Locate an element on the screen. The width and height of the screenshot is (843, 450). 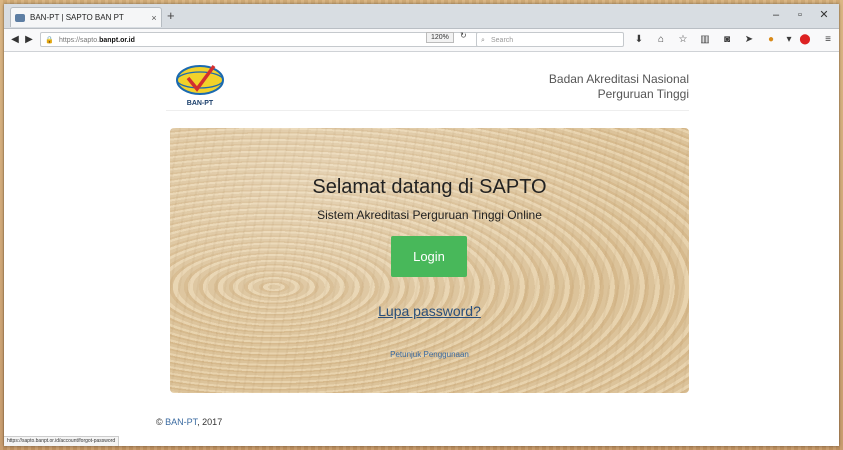
login-button: Login is located at coordinates (429, 256).